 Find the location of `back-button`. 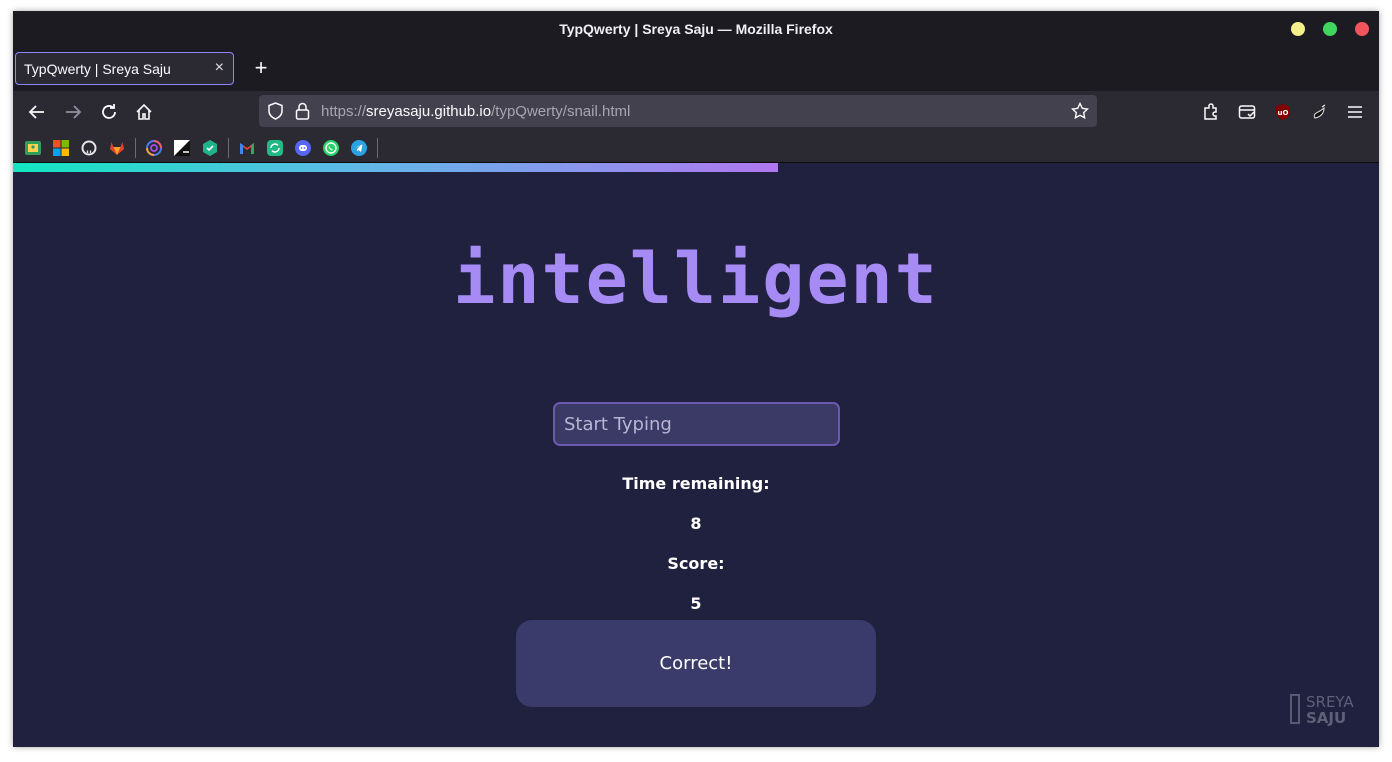

back-button is located at coordinates (37, 112).